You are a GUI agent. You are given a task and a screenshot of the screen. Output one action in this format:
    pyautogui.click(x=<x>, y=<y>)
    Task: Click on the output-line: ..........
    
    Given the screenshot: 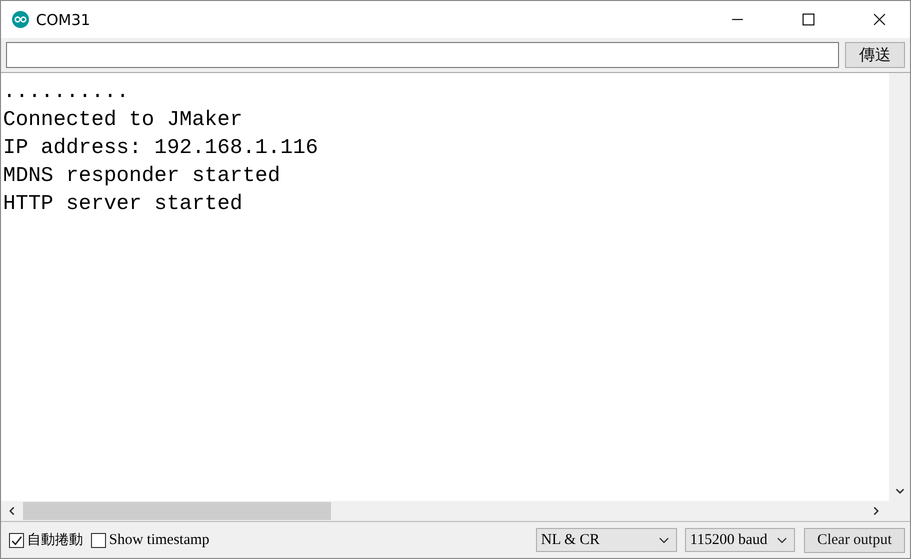 What is the action you would take?
    pyautogui.click(x=66, y=93)
    